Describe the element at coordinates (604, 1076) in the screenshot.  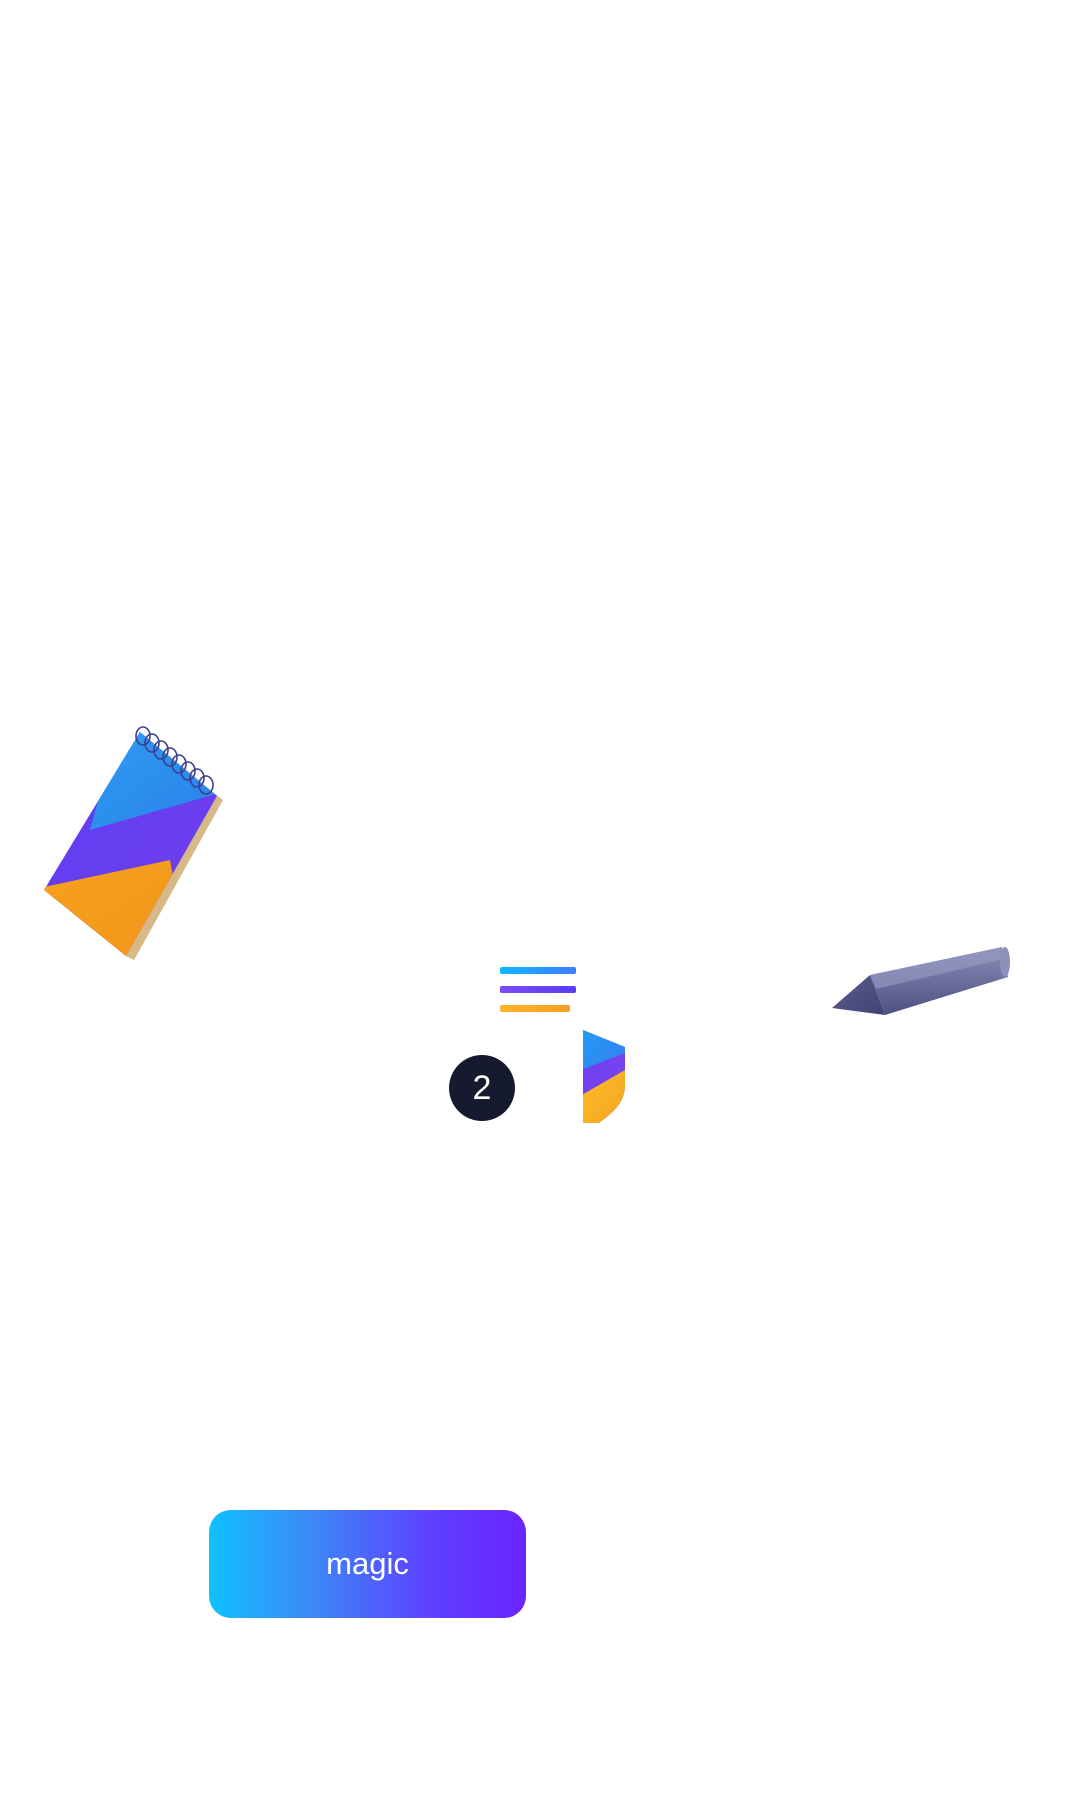
I see `shield-icon` at that location.